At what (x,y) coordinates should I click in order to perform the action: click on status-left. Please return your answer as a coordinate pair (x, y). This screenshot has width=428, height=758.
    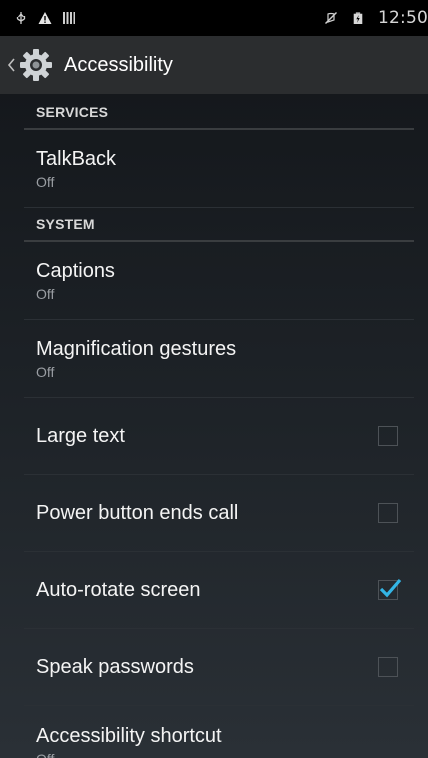
    Looking at the image, I should click on (45, 18).